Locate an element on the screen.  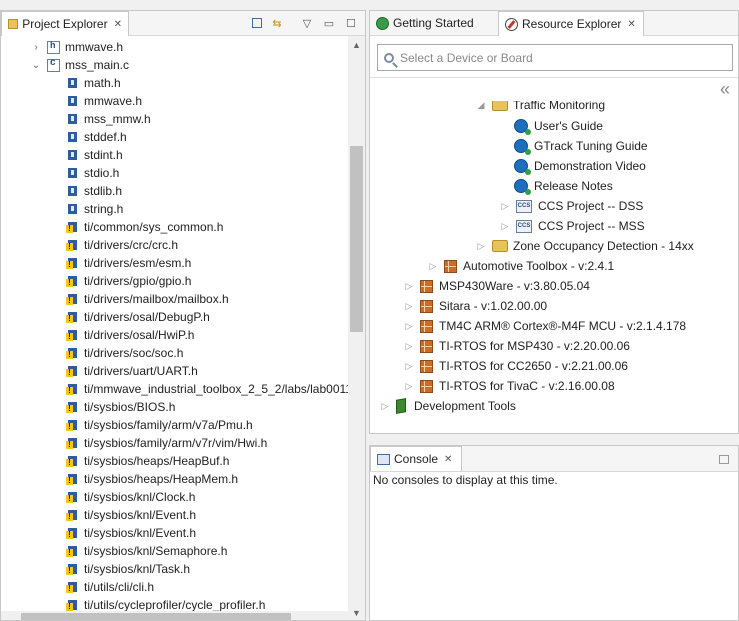
resource-tree-item: ▷ MSP430Ware - v:3.80.05.04 is located at coordinates (497, 286).